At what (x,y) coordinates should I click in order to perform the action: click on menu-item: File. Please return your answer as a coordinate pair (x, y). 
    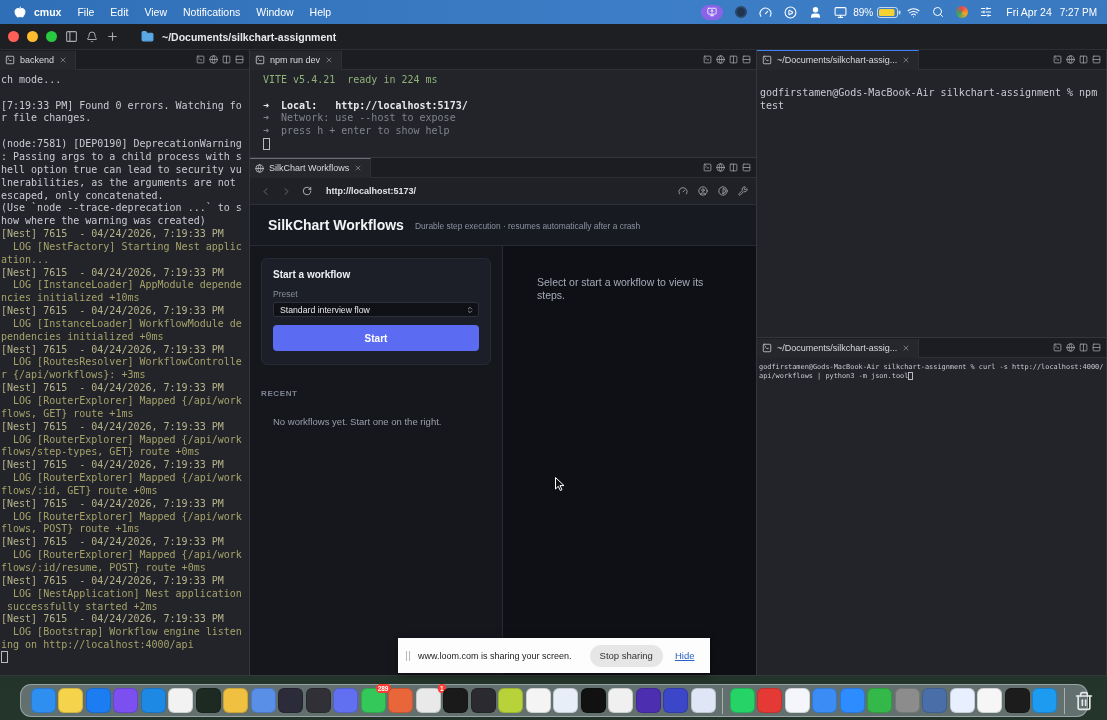
    Looking at the image, I should click on (86, 12).